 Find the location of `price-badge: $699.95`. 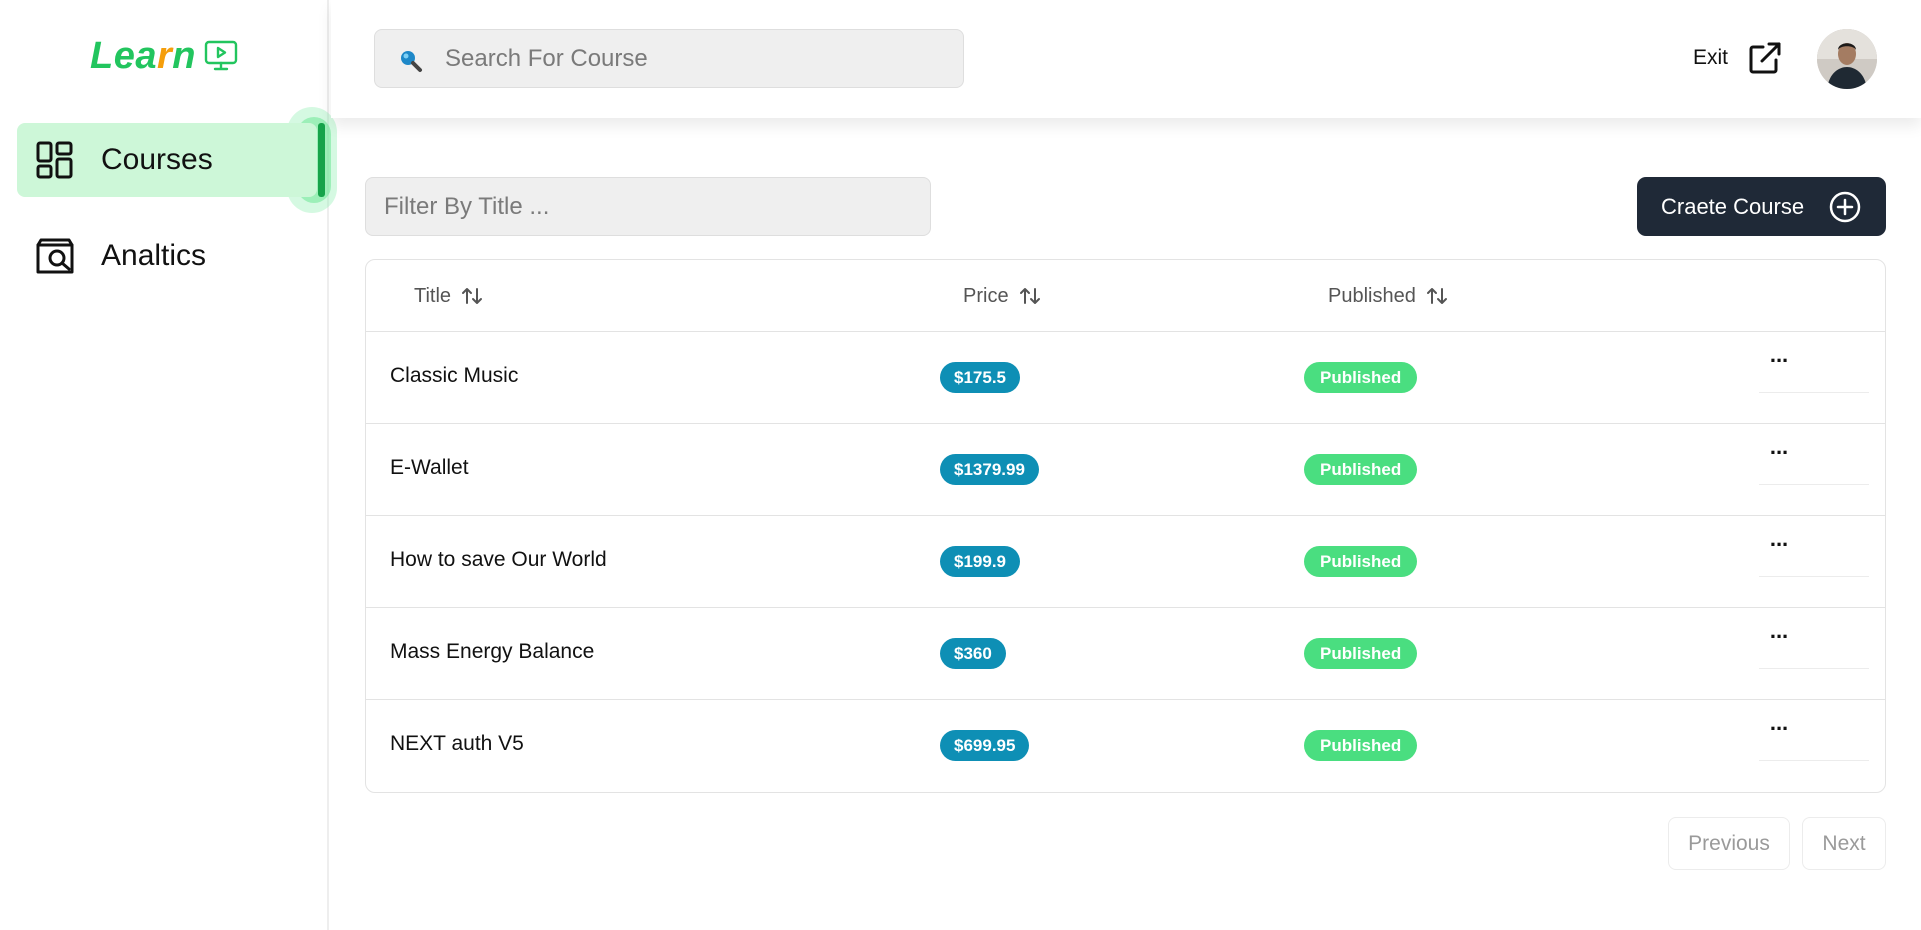

price-badge: $699.95 is located at coordinates (985, 745).